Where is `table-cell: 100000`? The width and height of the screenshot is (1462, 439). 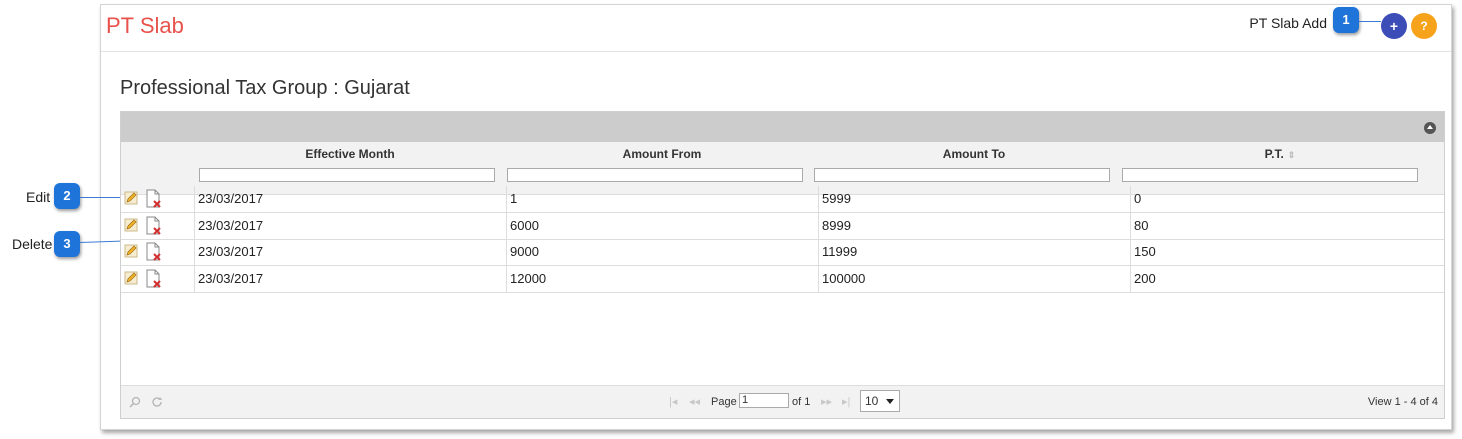 table-cell: 100000 is located at coordinates (974, 278).